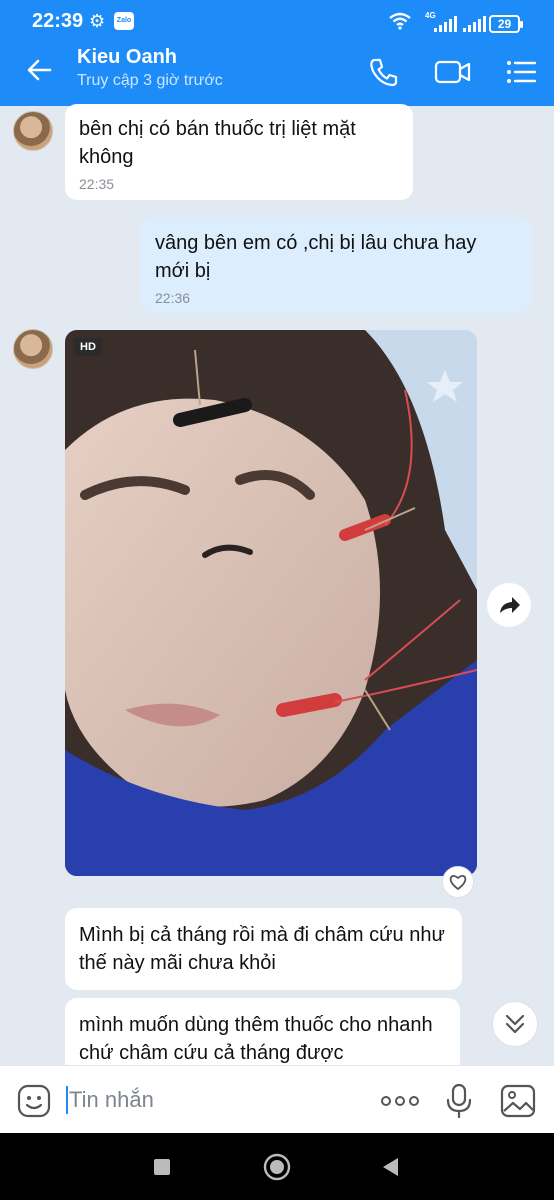  I want to click on signal-bars-2-icon, so click(474, 23).